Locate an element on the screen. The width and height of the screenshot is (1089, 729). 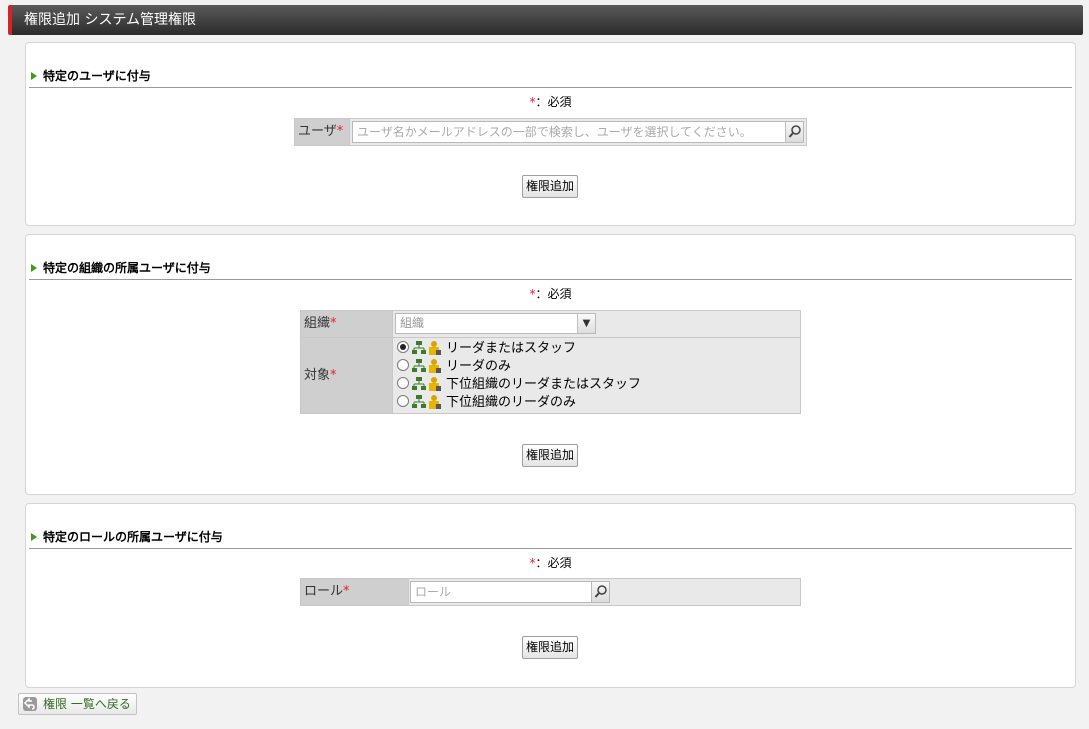
org-label: 組織 is located at coordinates (317, 323).